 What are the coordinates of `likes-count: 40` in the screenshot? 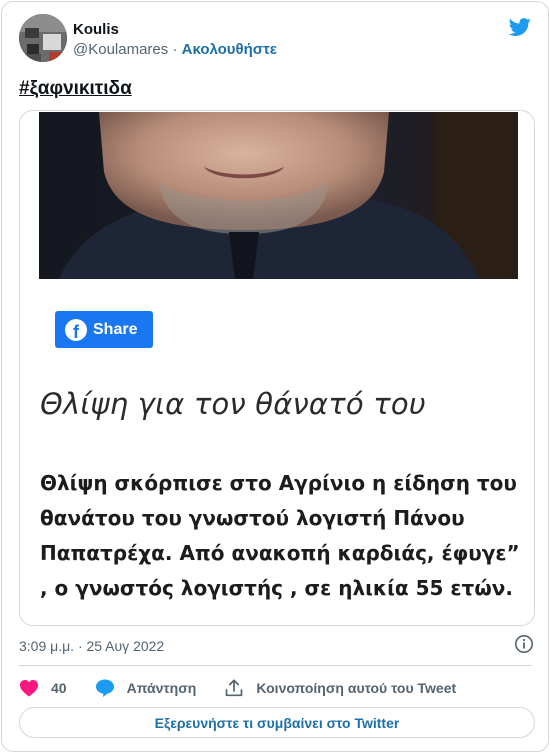 It's located at (59, 688).